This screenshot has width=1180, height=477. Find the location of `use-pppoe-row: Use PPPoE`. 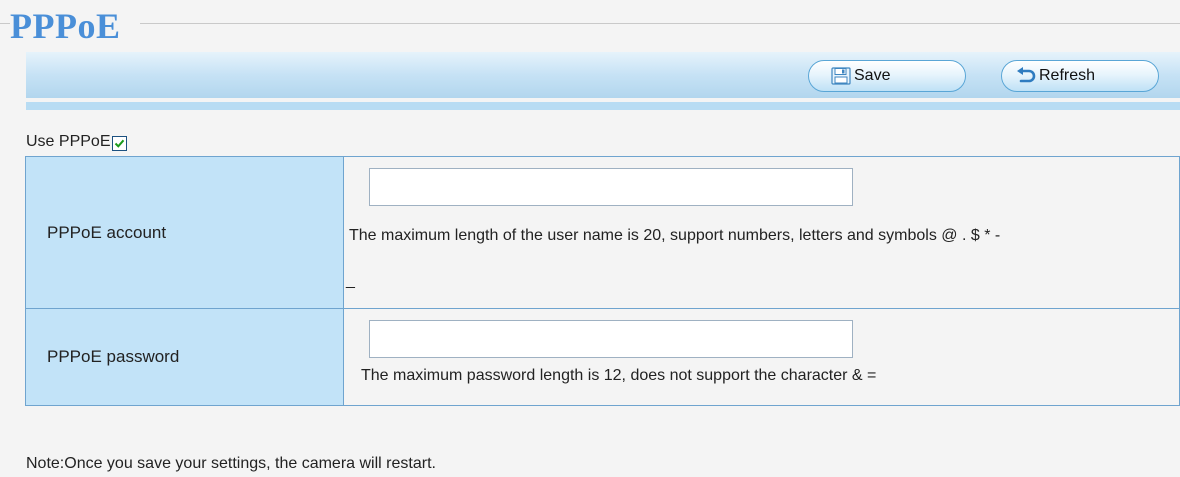

use-pppoe-row: Use PPPoE is located at coordinates (77, 142).